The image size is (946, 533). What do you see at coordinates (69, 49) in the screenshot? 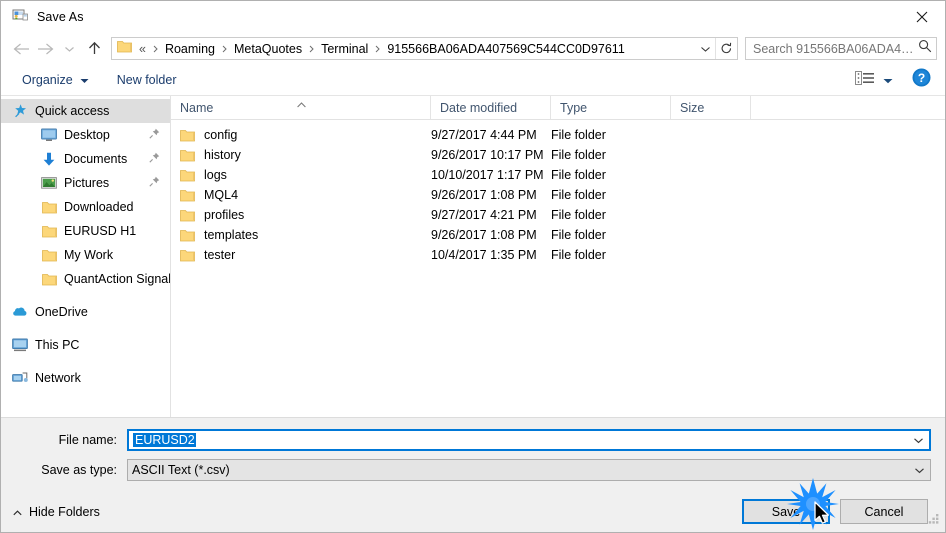
I see `recent-locations-button` at bounding box center [69, 49].